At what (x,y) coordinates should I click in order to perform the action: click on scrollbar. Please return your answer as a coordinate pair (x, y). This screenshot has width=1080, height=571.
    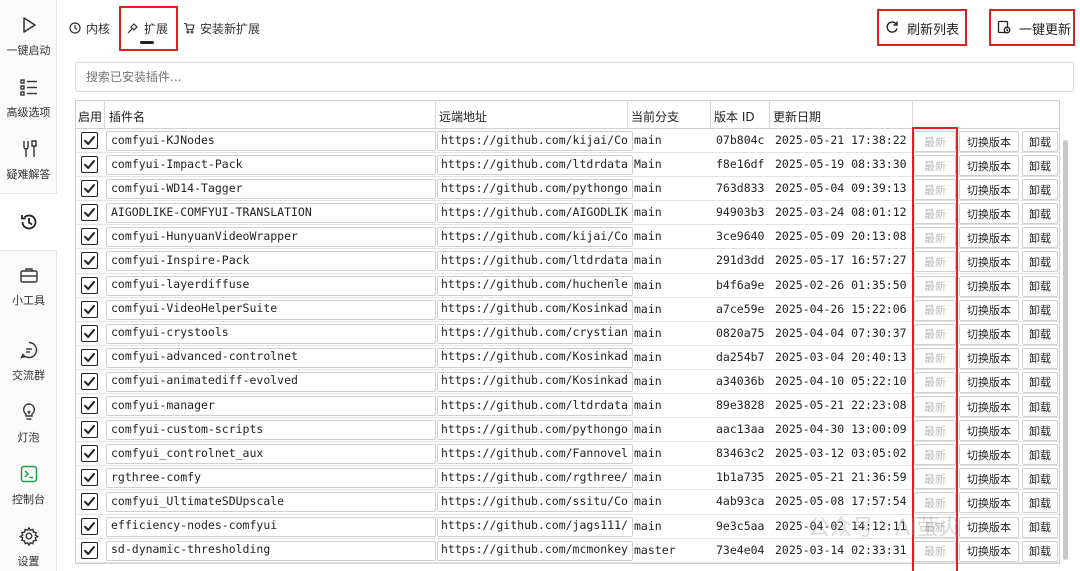
    Looking at the image, I should click on (1065, 350).